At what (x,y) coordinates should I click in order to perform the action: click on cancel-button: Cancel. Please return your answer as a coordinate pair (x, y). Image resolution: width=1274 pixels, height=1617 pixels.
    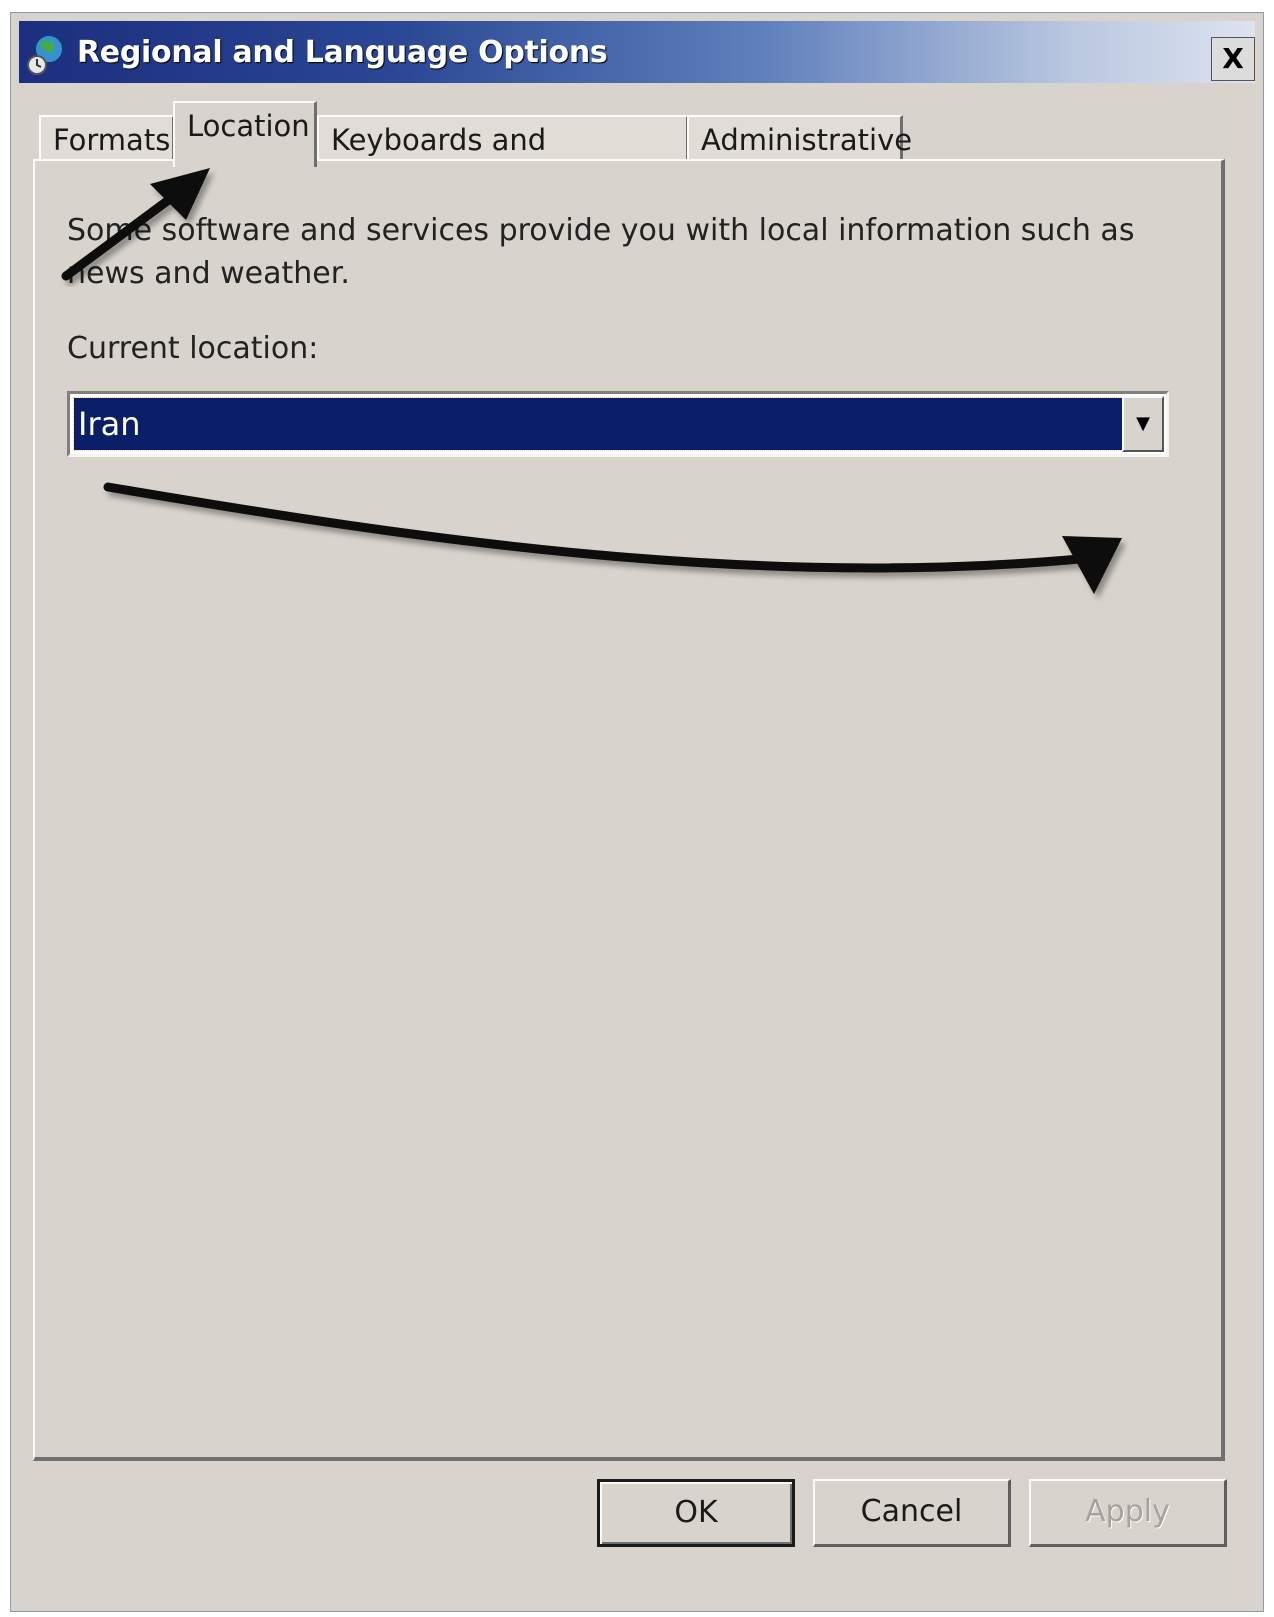
    Looking at the image, I should click on (912, 1513).